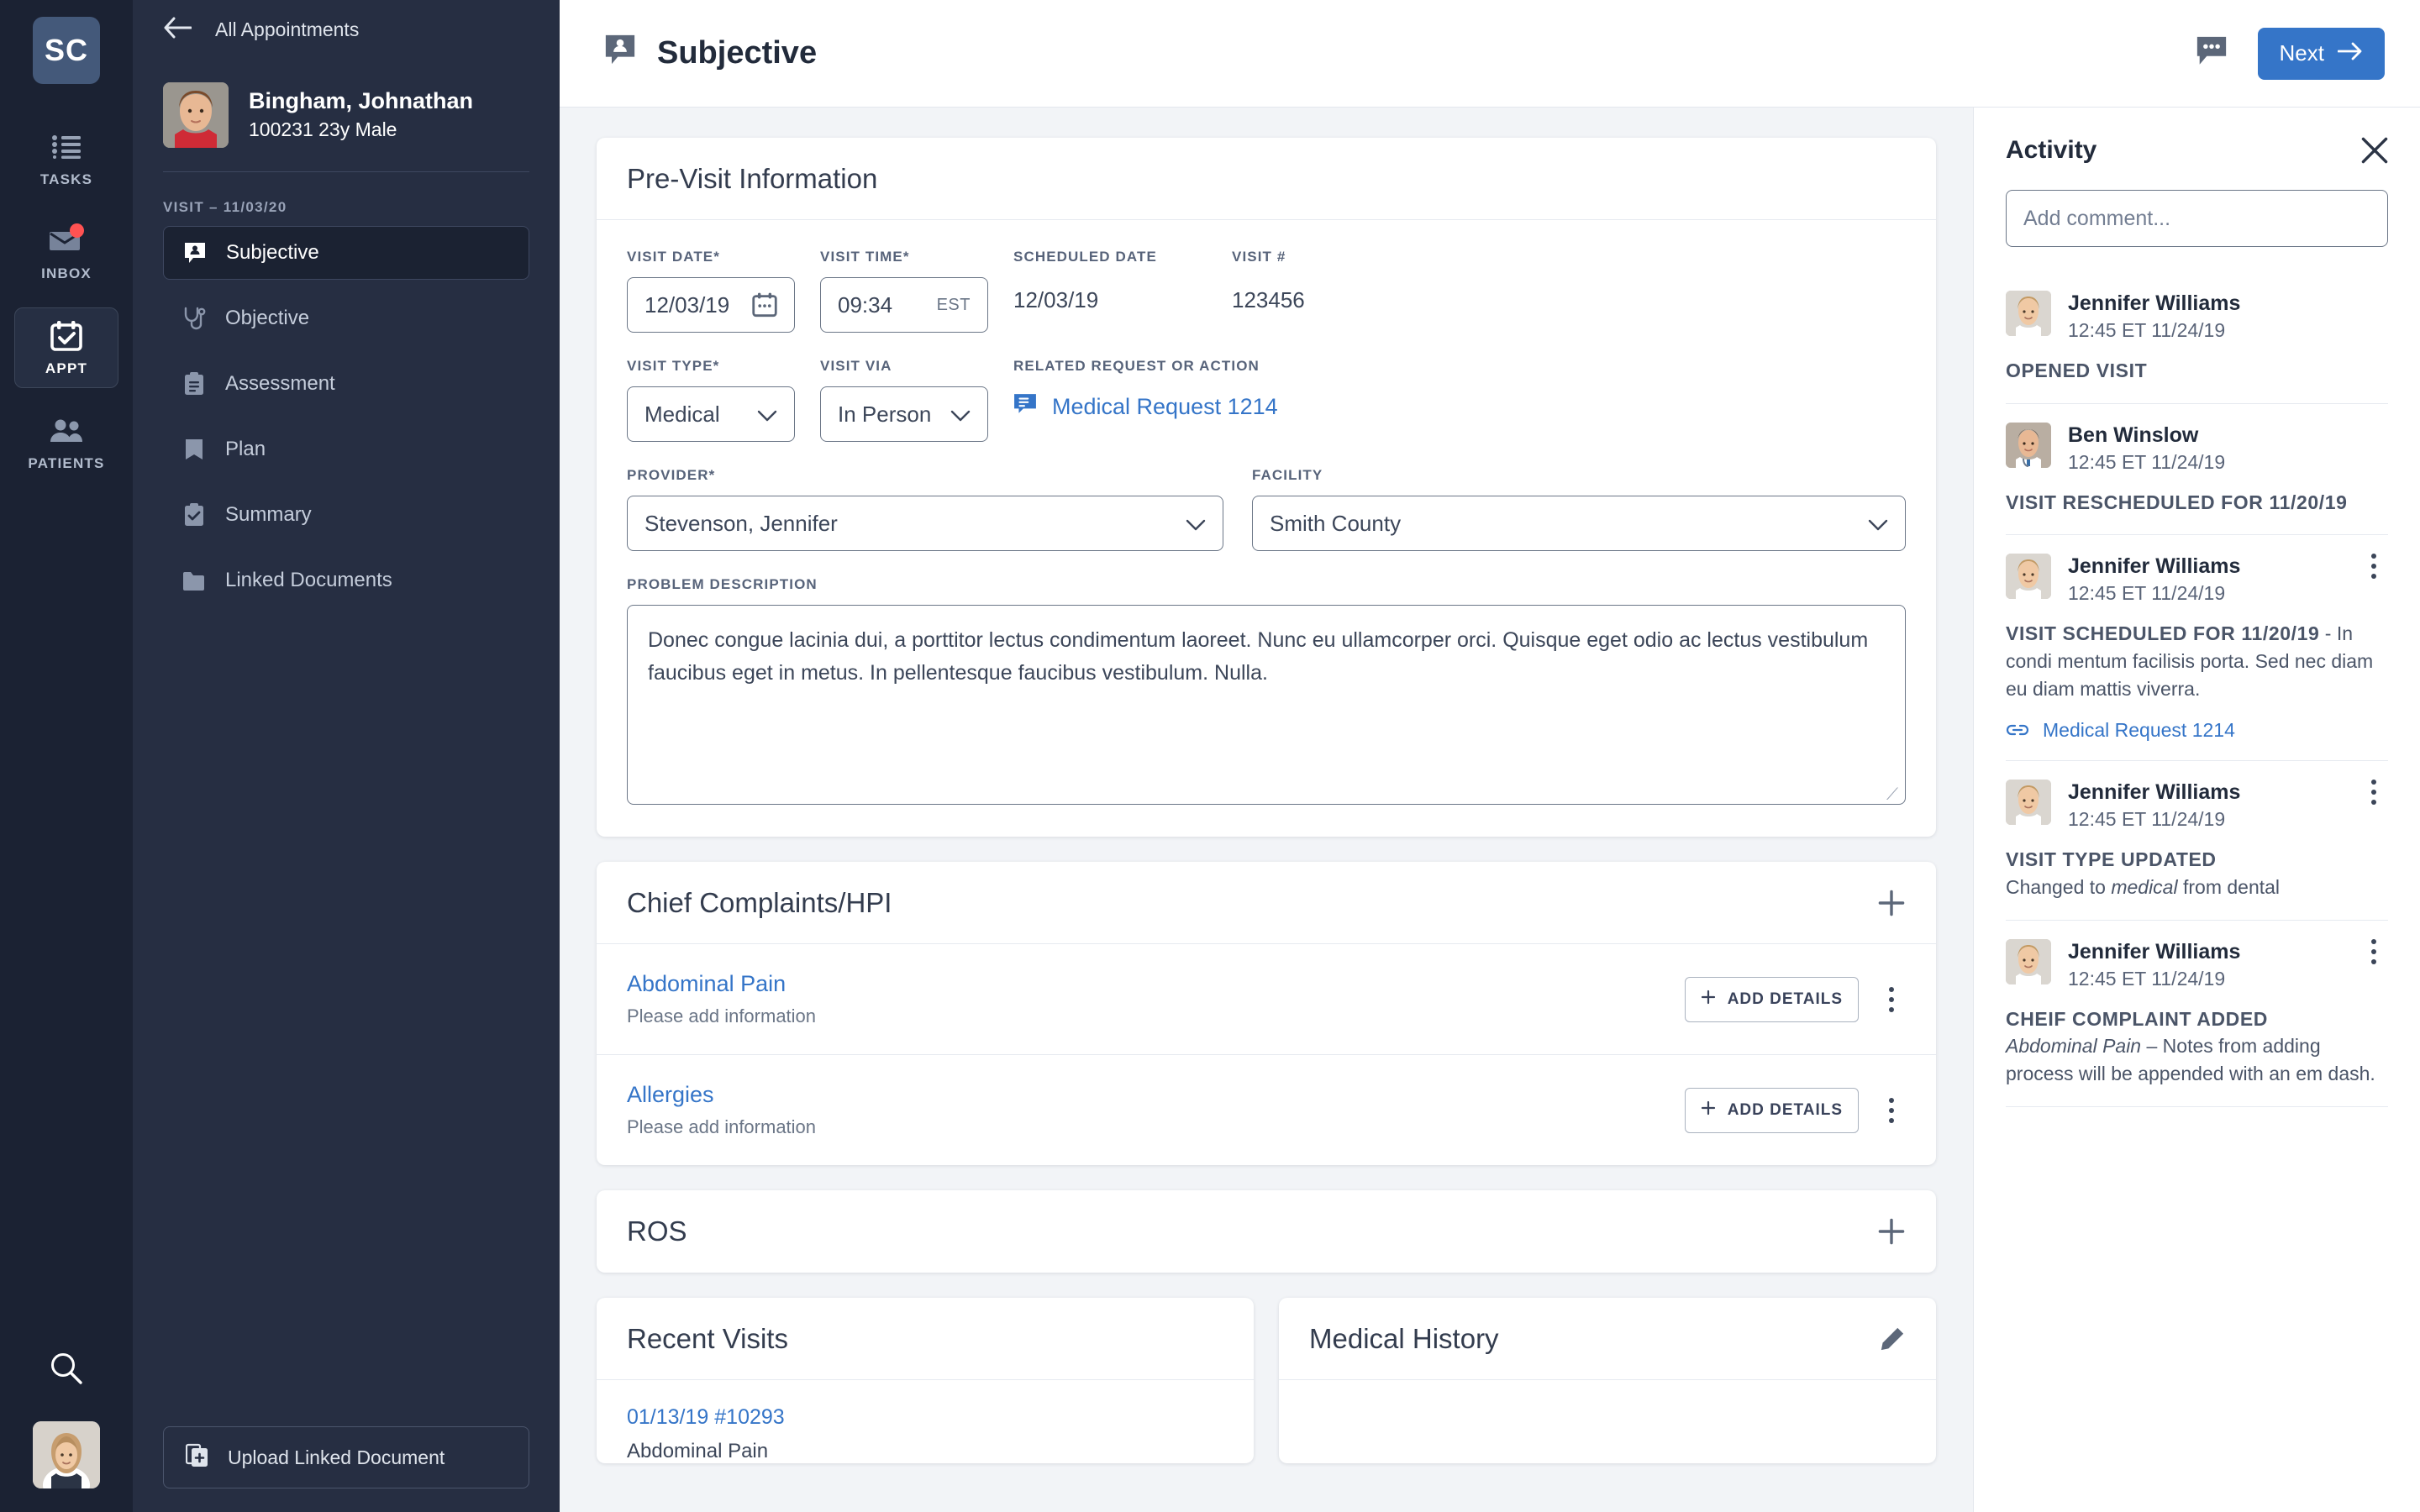 This screenshot has height=1512, width=2420. I want to click on patient-header: Bingham, Johnathan 100231 23y Male, so click(346, 103).